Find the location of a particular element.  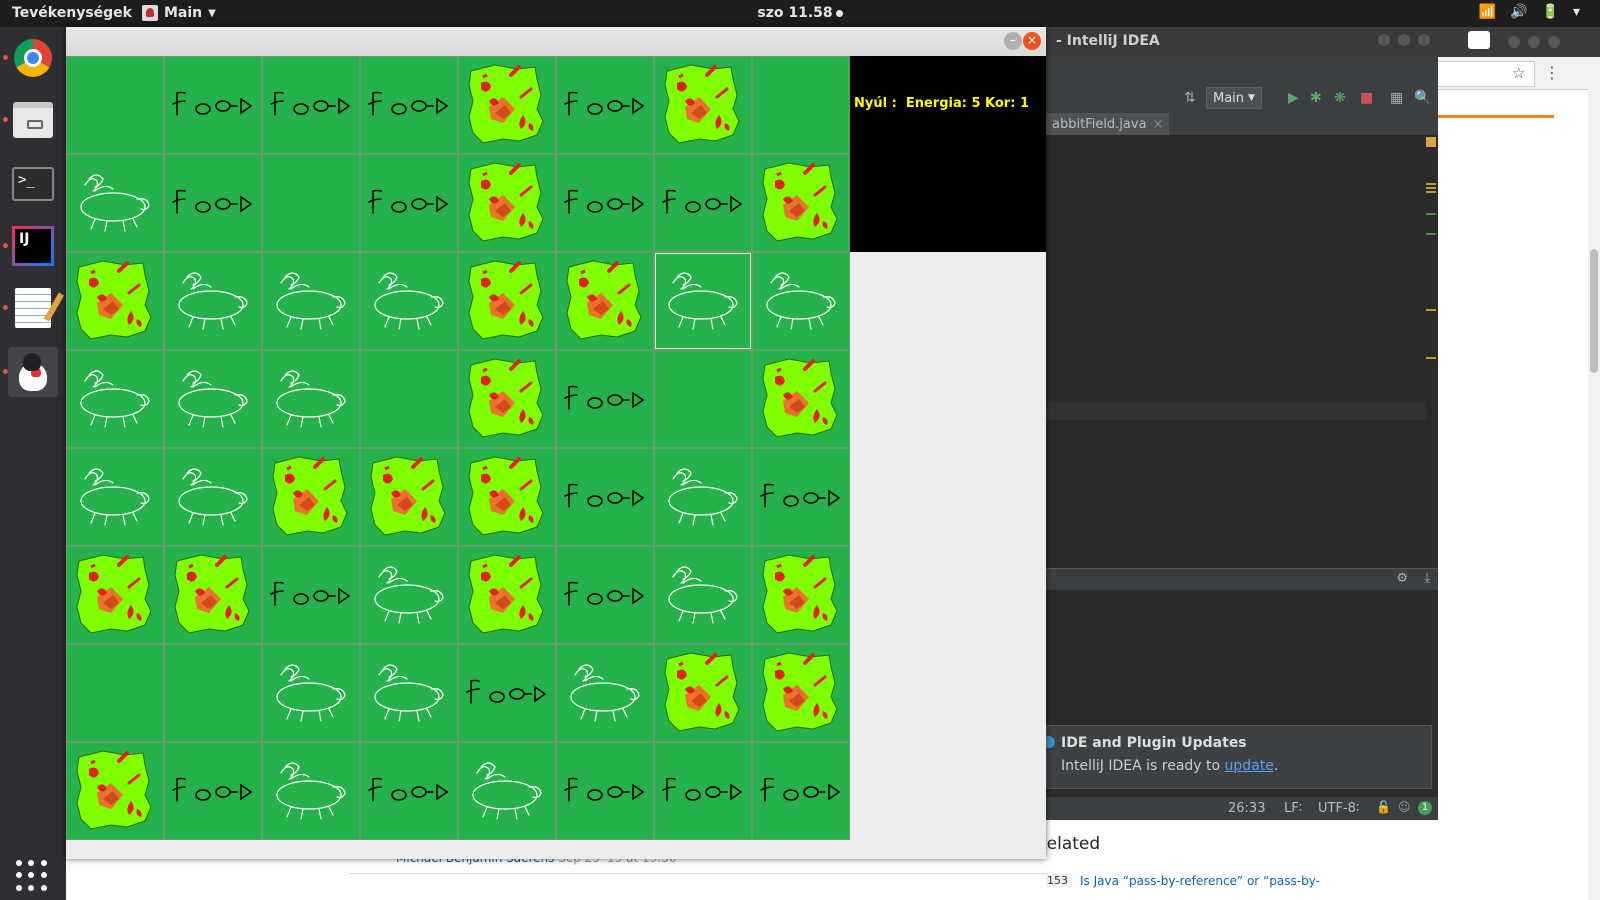

close-icon is located at coordinates (1554, 42).